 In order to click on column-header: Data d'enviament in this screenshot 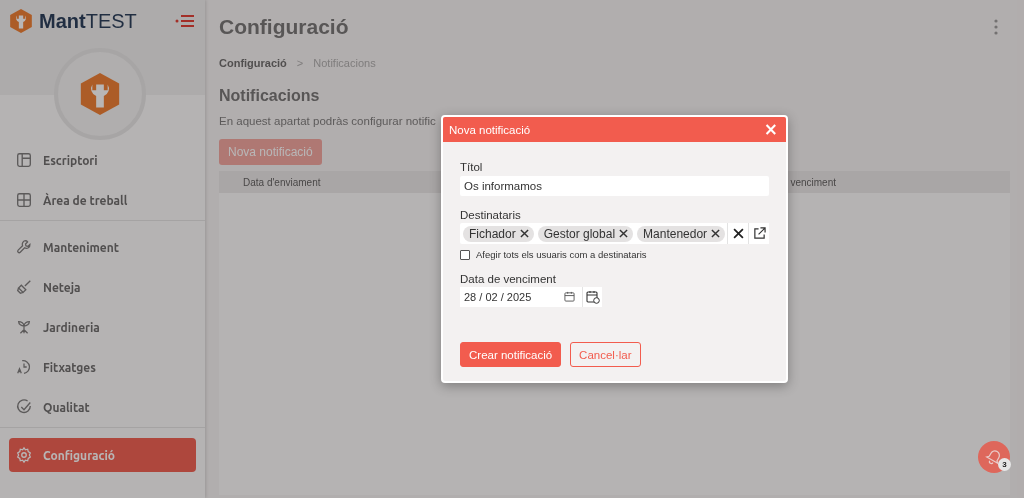, I will do `click(282, 182)`.